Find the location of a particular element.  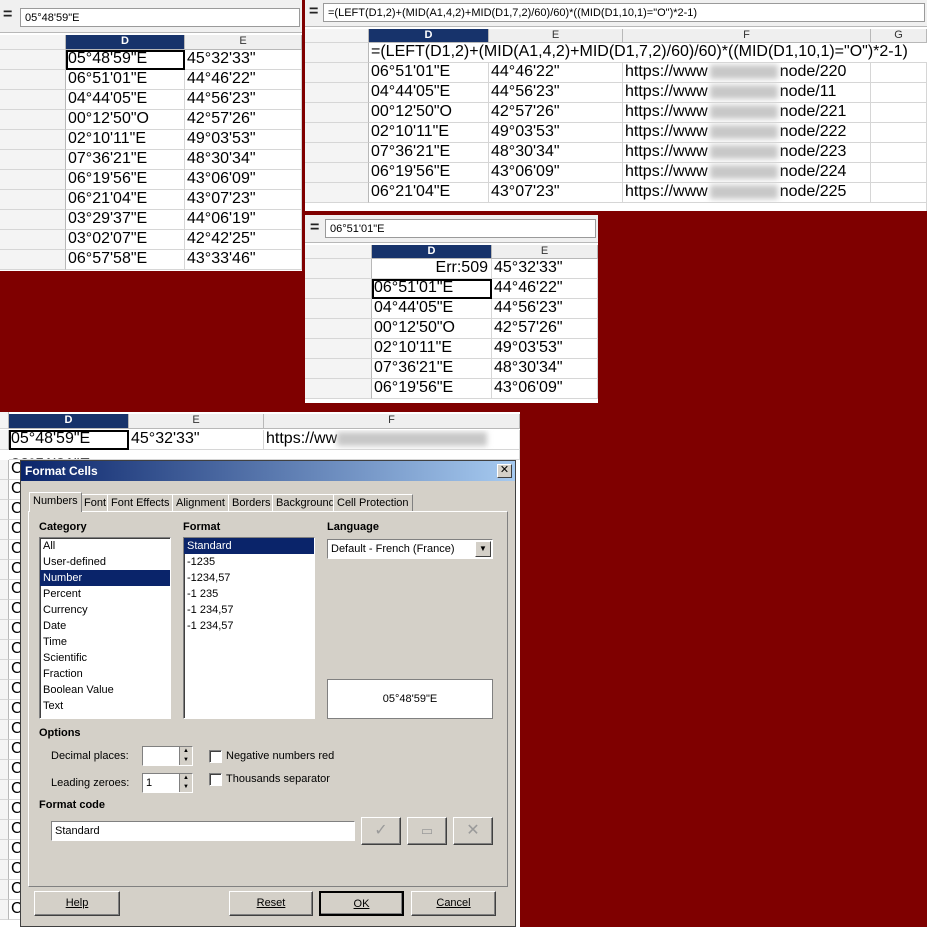

chevron-down-icon: ▼ is located at coordinates (483, 549).